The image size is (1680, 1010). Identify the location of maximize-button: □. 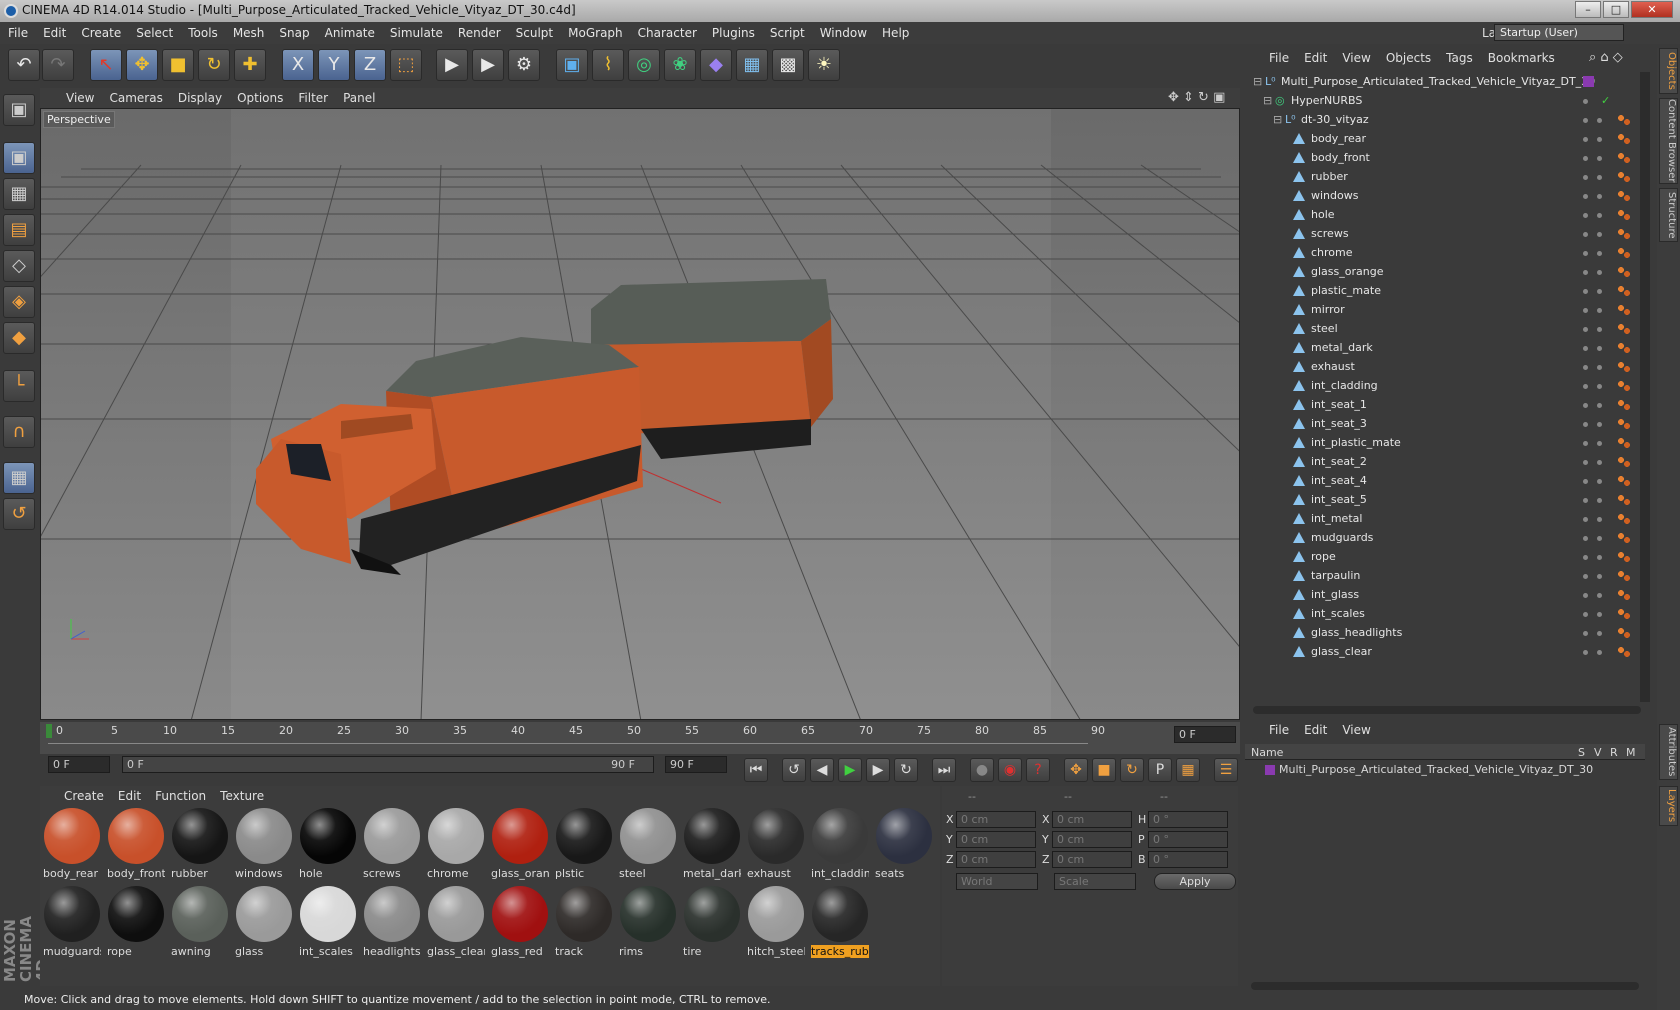
(1616, 9).